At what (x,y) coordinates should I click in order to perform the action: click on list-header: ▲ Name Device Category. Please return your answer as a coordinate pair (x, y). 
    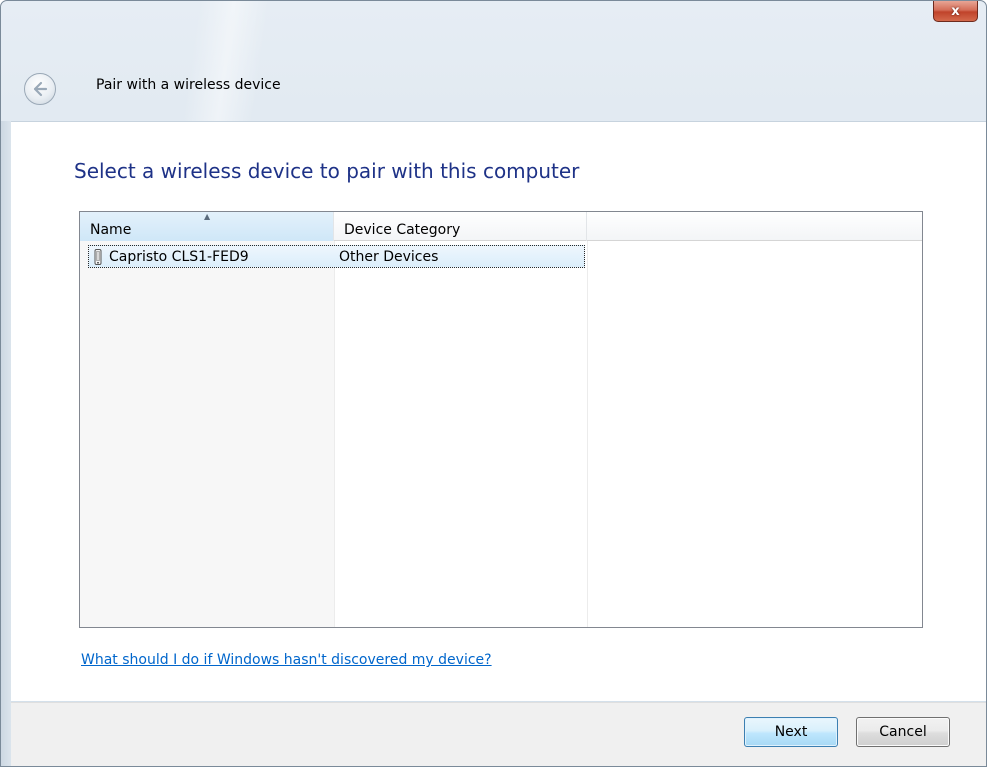
    Looking at the image, I should click on (501, 226).